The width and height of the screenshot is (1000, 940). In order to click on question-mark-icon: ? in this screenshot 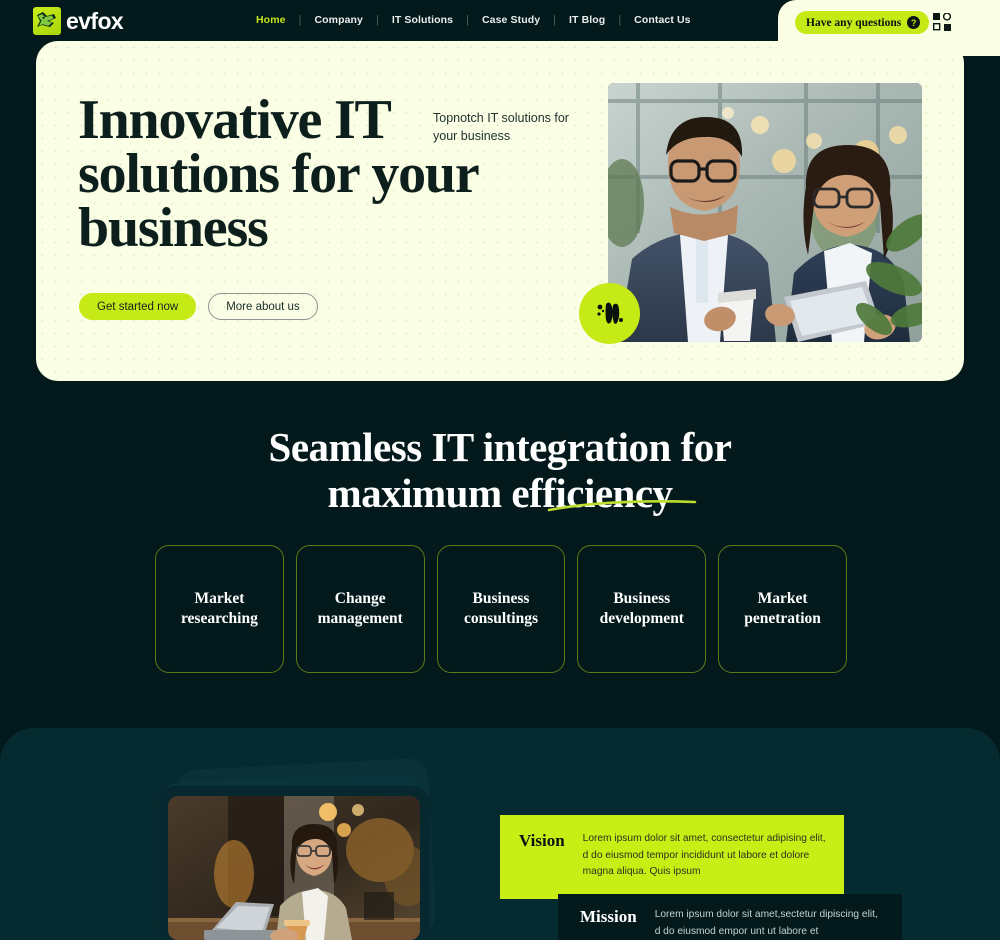, I will do `click(914, 22)`.